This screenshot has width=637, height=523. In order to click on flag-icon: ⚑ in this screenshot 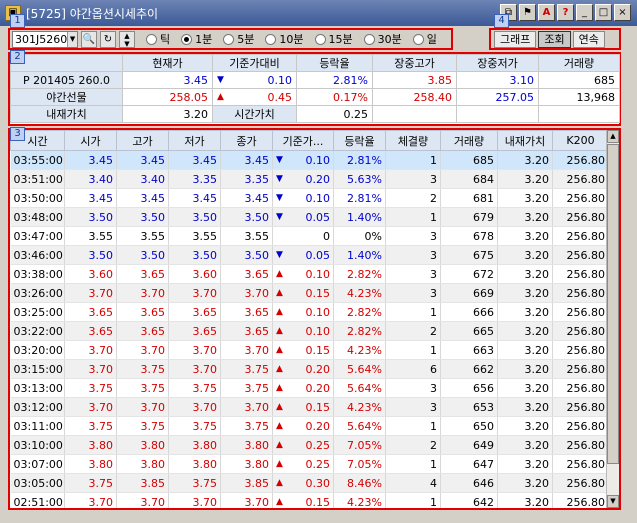, I will do `click(527, 12)`.